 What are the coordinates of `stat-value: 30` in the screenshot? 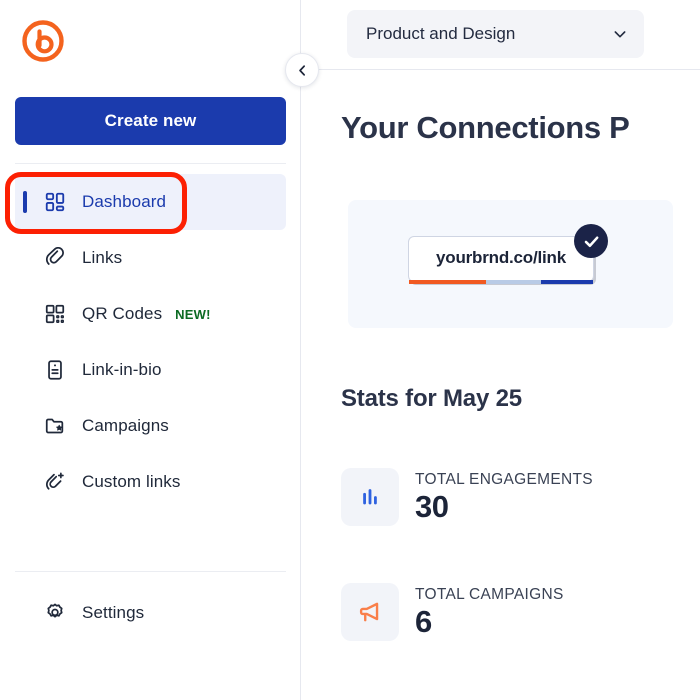 It's located at (432, 506).